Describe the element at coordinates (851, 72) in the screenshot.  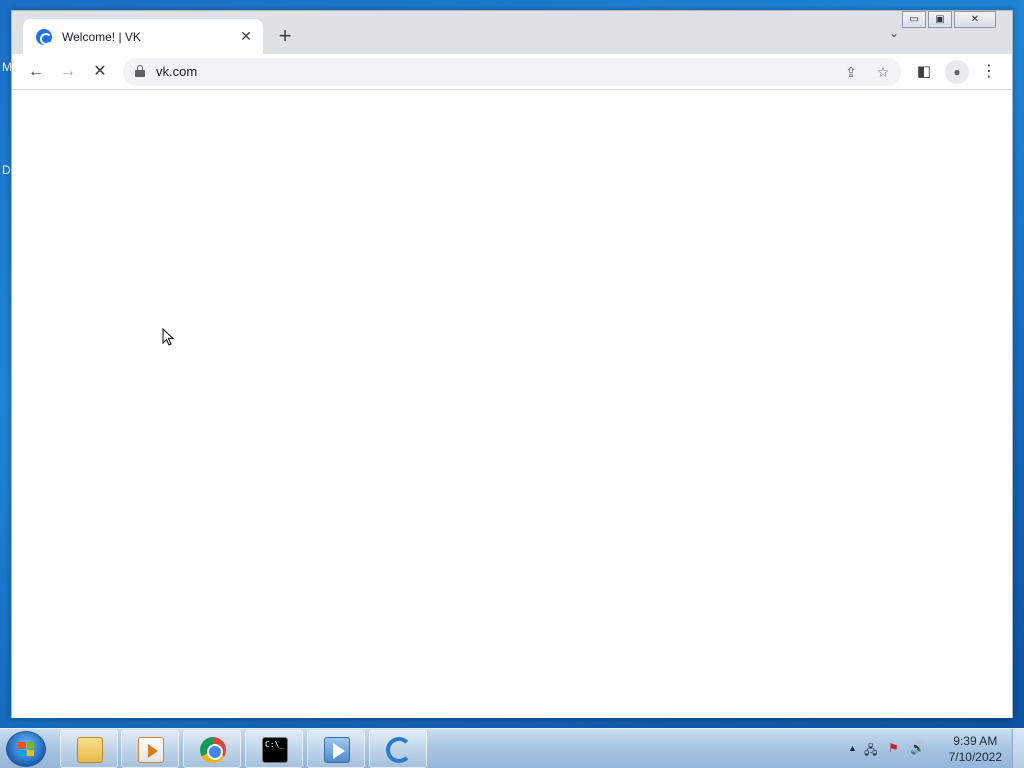
I see `share-icon: ⇪` at that location.